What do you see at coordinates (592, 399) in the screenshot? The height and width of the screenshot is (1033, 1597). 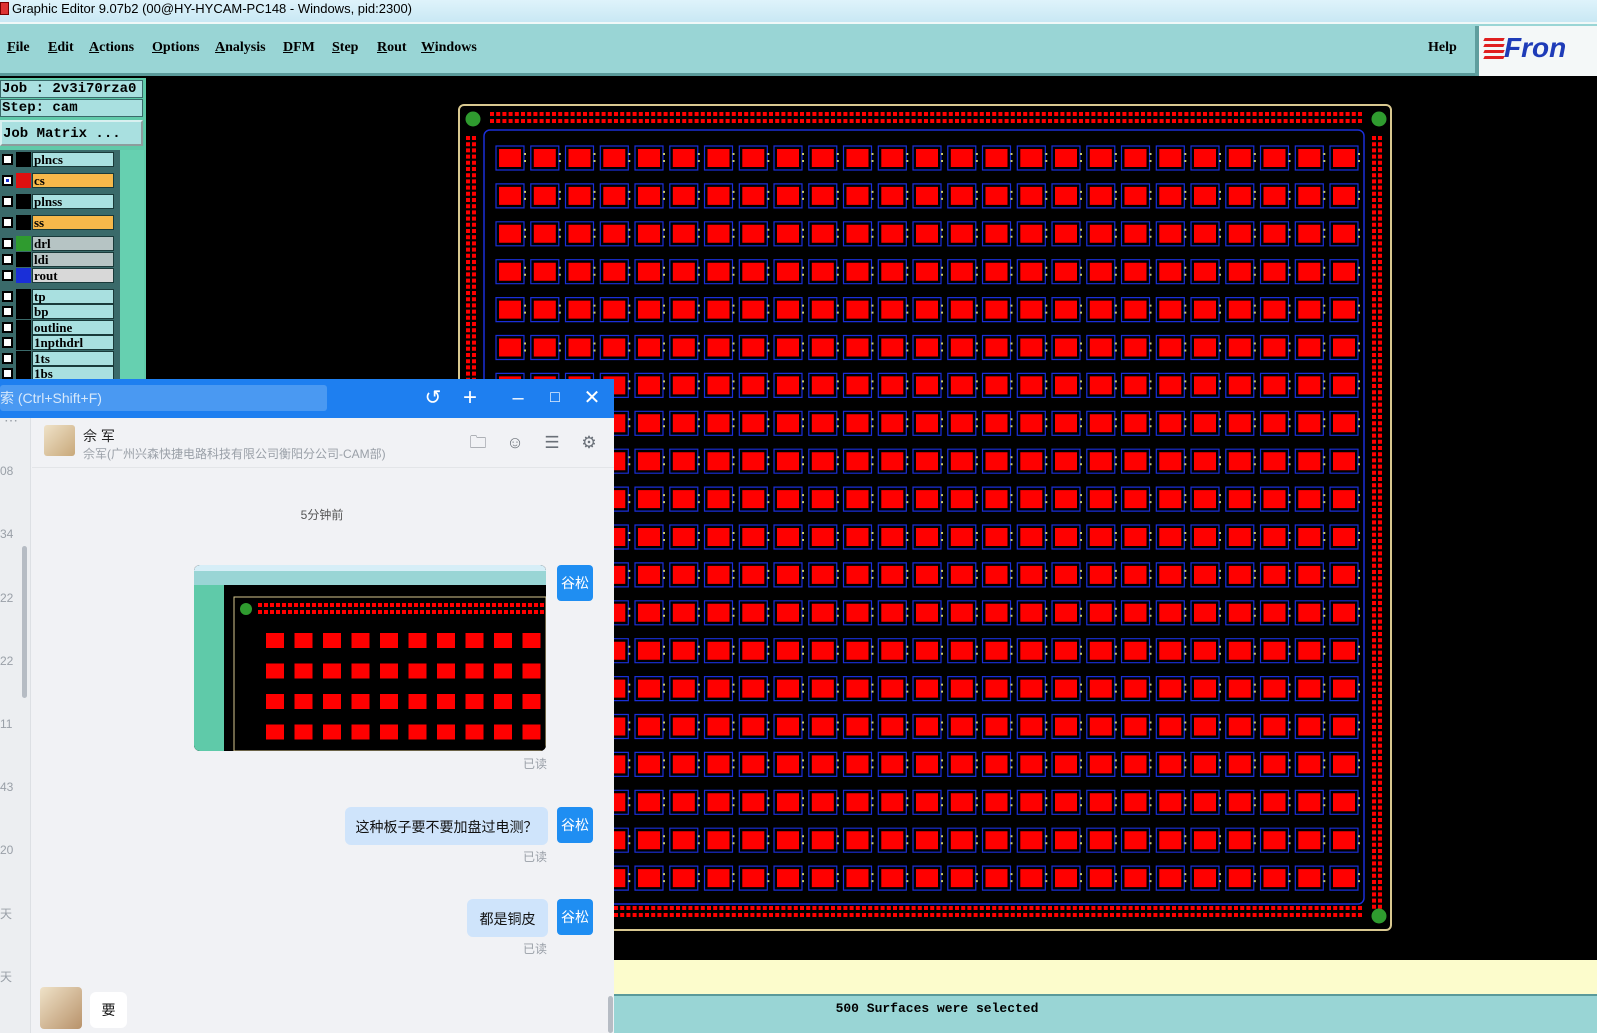 I see `close-icon: ✕` at bounding box center [592, 399].